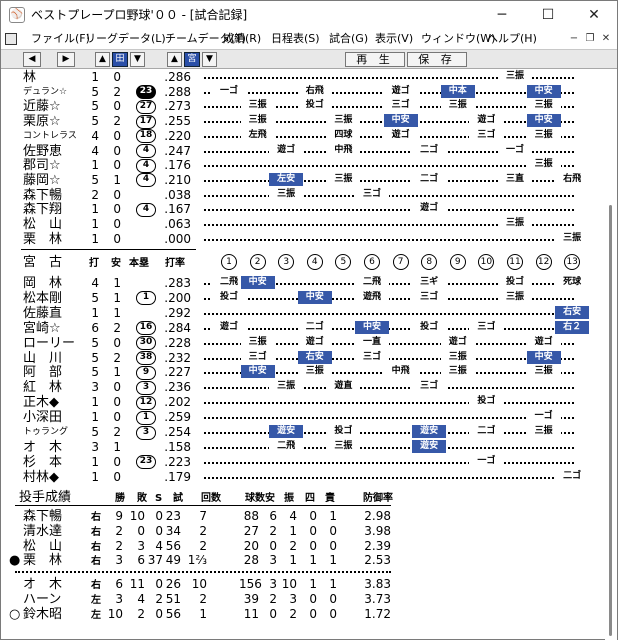  What do you see at coordinates (590, 39) in the screenshot?
I see `mdi-restore-button: ❐` at bounding box center [590, 39].